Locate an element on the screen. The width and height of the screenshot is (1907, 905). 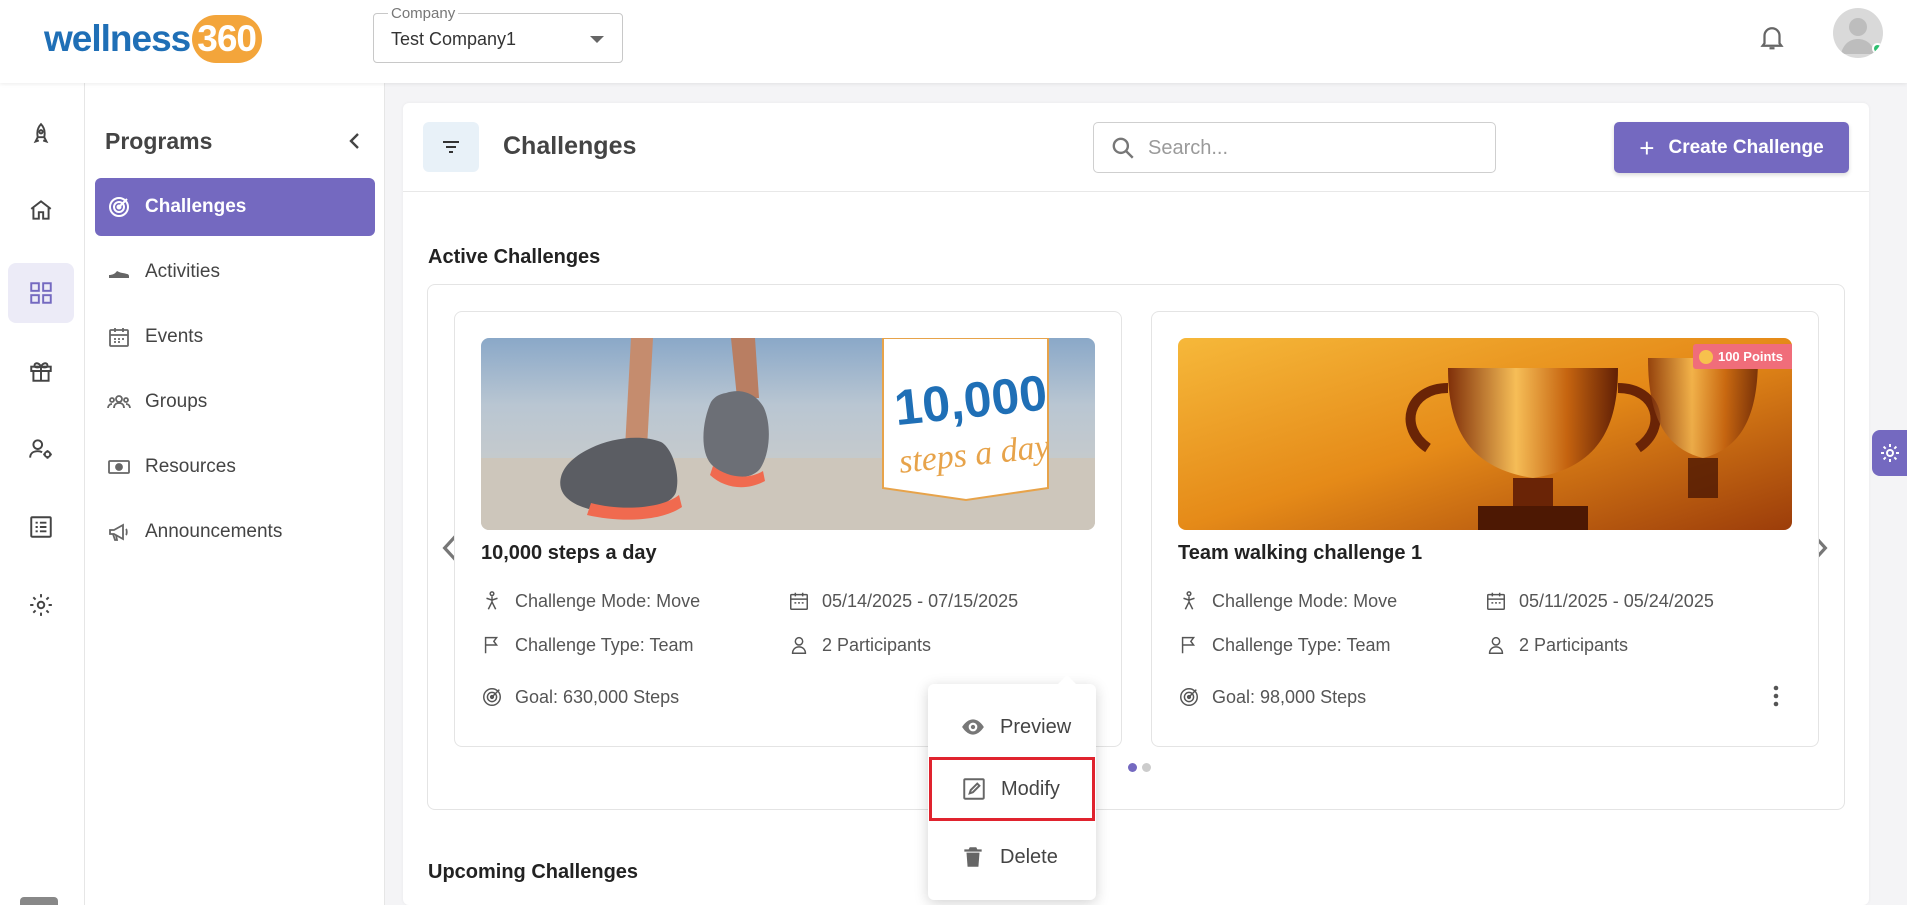
create-challenge-button: + Create Challenge is located at coordinates (1731, 147).